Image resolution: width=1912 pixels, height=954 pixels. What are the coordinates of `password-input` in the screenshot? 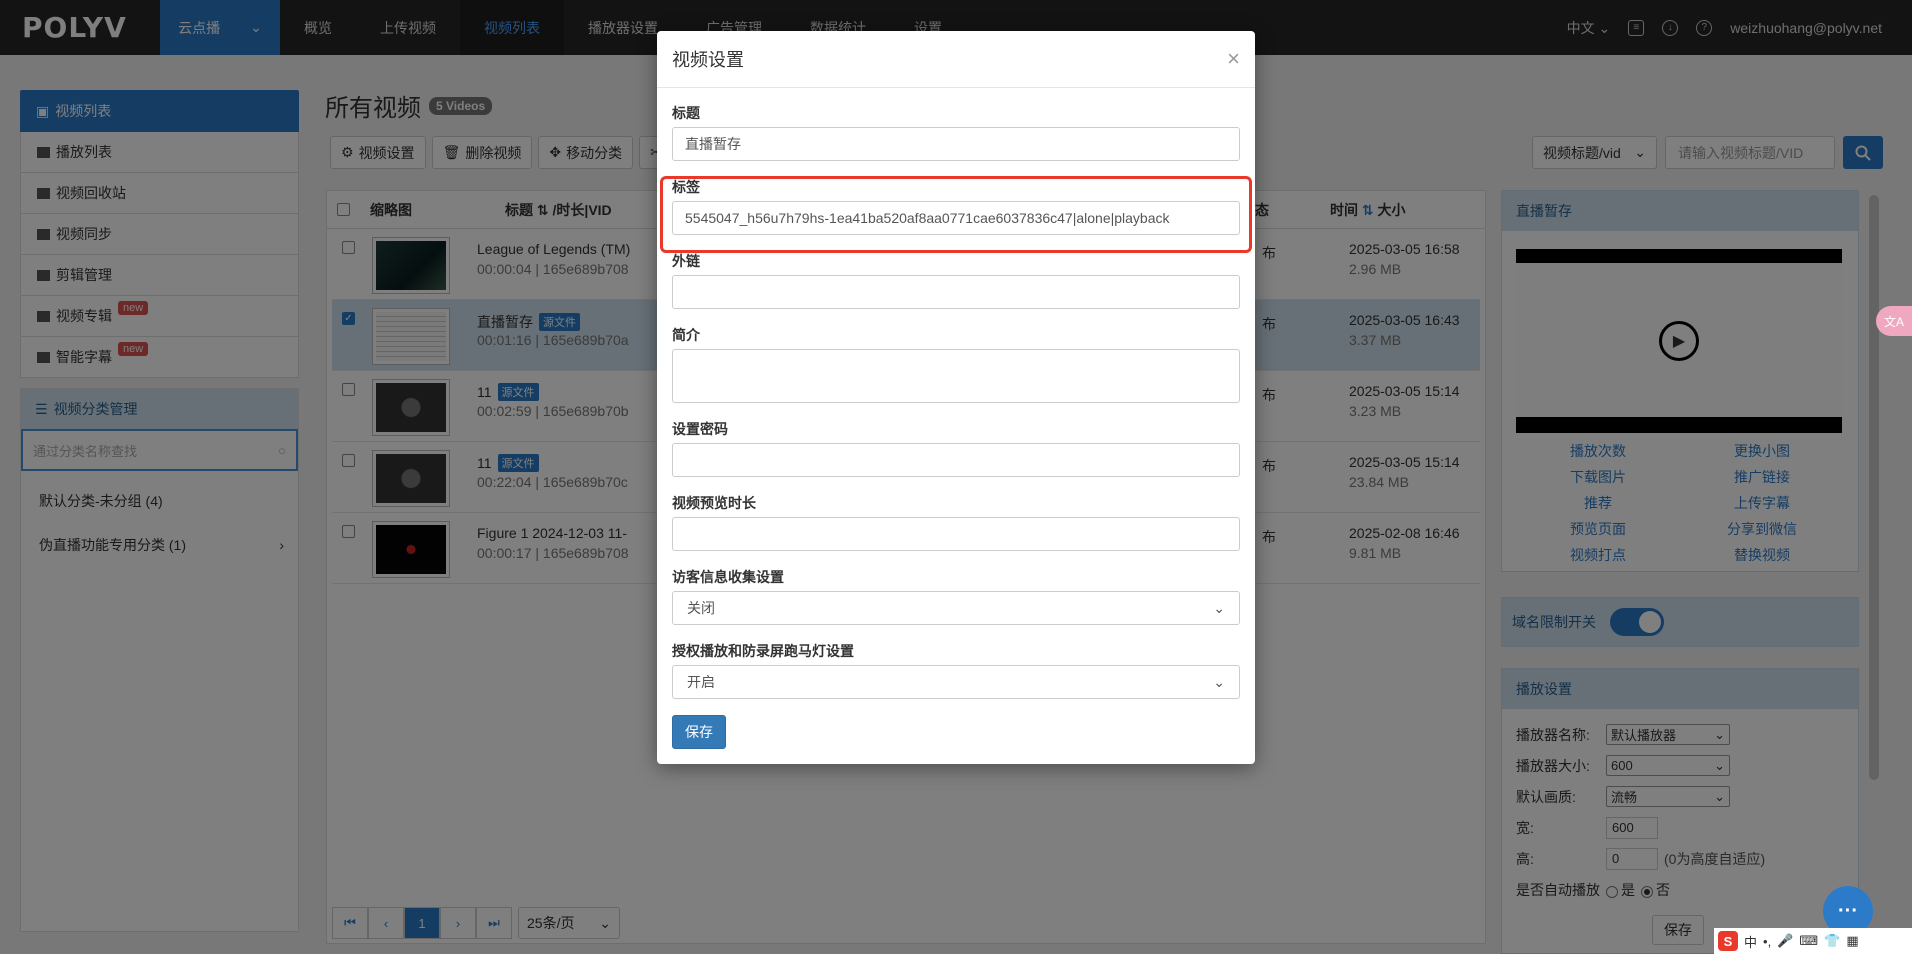 It's located at (956, 460).